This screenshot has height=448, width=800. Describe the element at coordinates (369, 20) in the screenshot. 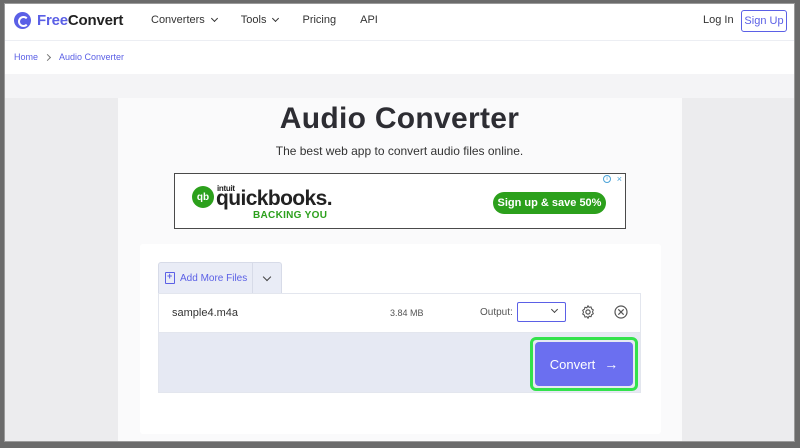

I see `nav-api: API` at that location.